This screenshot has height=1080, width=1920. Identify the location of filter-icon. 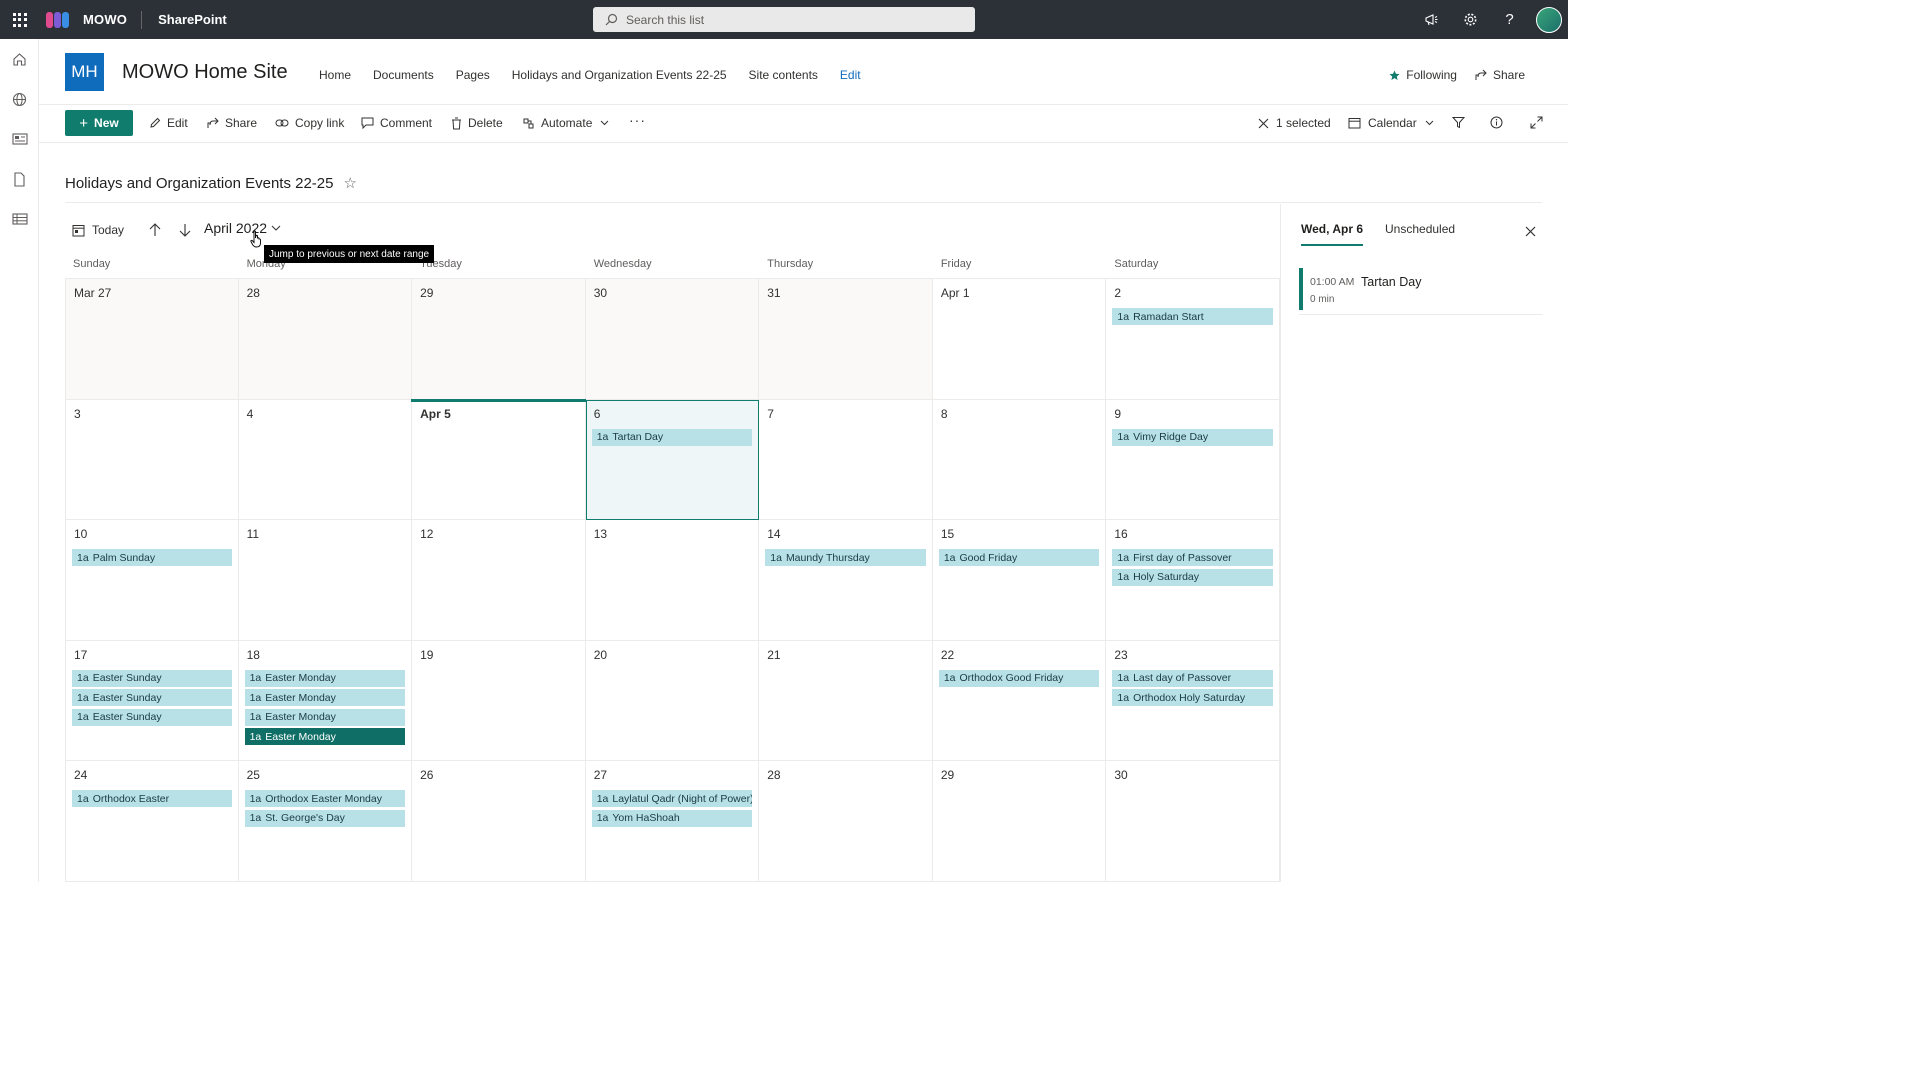
(1458, 122).